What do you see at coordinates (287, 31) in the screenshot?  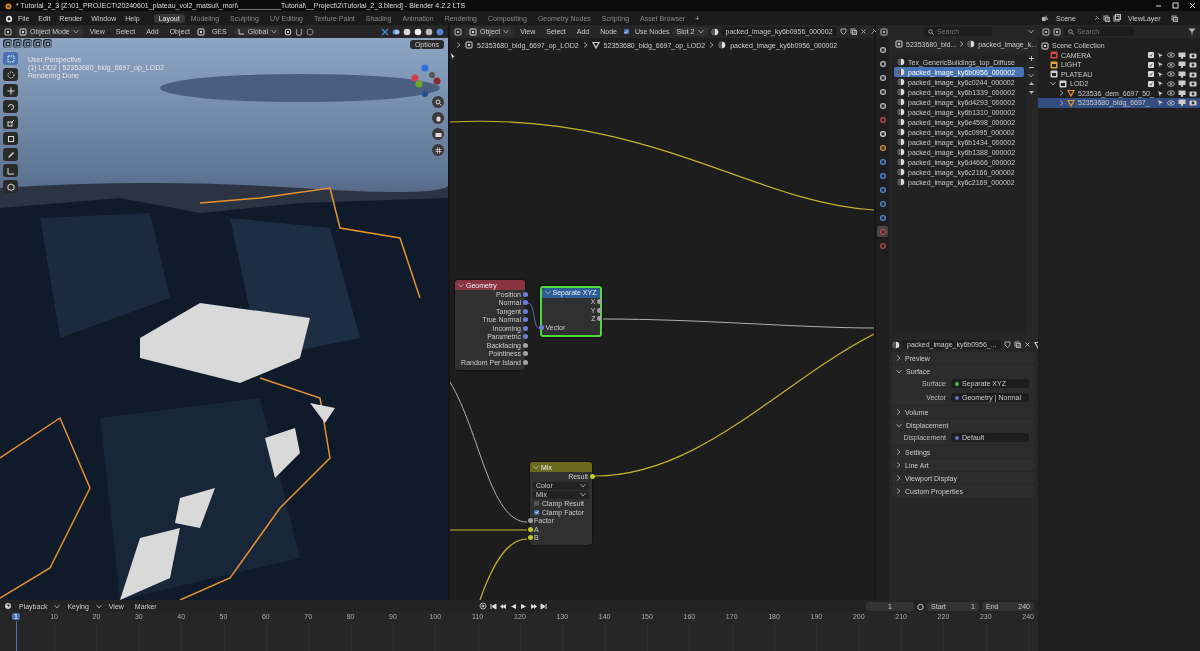 I see `pivot-icon` at bounding box center [287, 31].